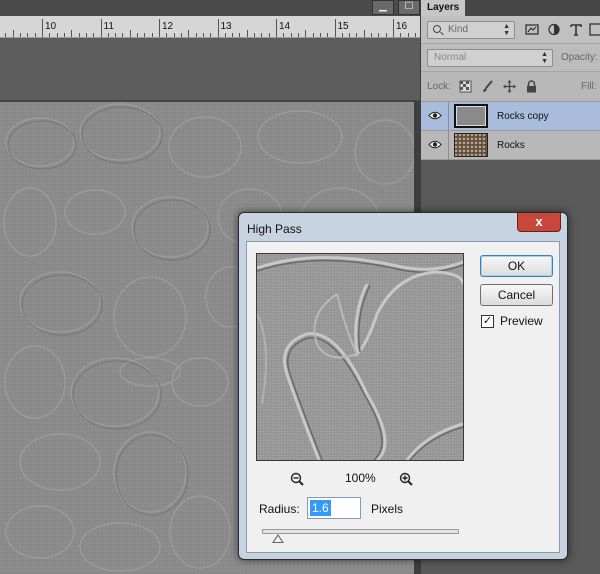  I want to click on kind-filter-label: Kind, so click(458, 29).